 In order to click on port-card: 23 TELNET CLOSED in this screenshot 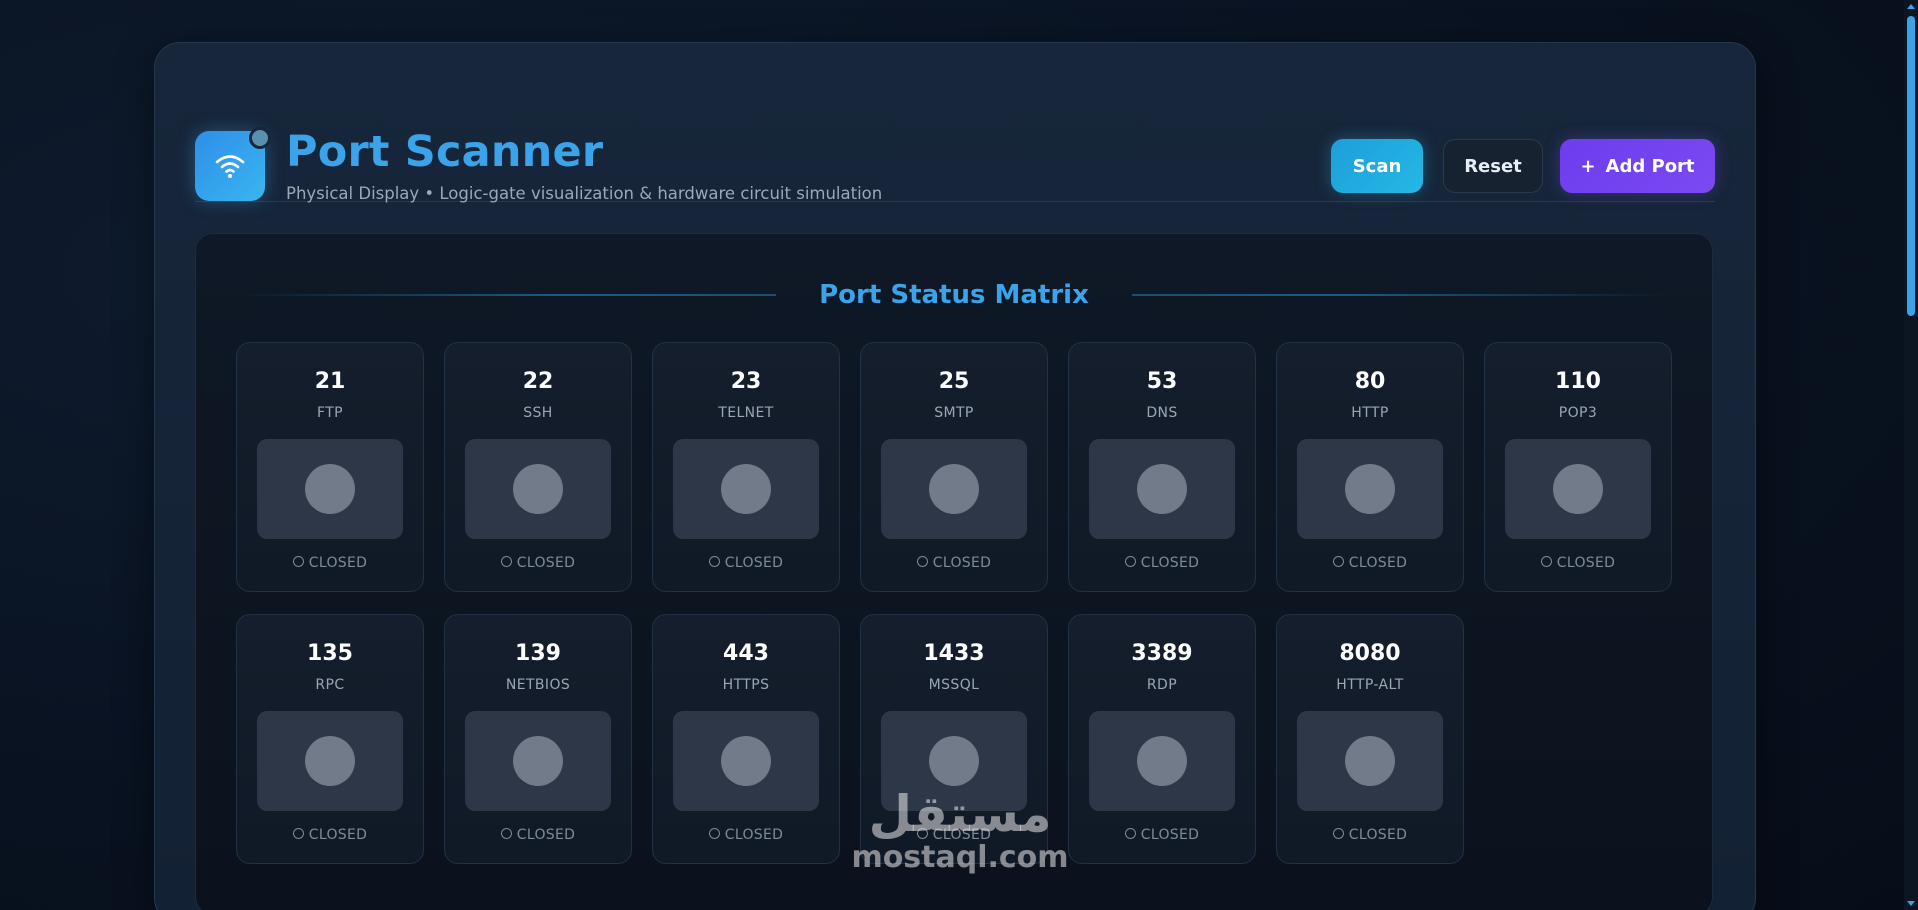, I will do `click(746, 467)`.